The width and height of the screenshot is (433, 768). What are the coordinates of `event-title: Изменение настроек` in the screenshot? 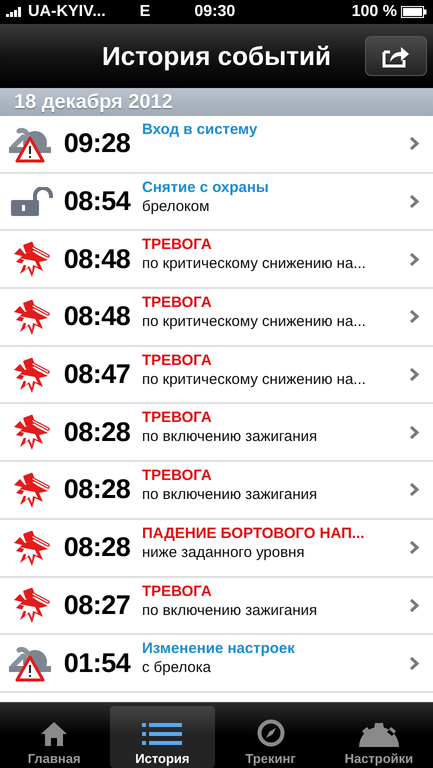 It's located at (219, 649).